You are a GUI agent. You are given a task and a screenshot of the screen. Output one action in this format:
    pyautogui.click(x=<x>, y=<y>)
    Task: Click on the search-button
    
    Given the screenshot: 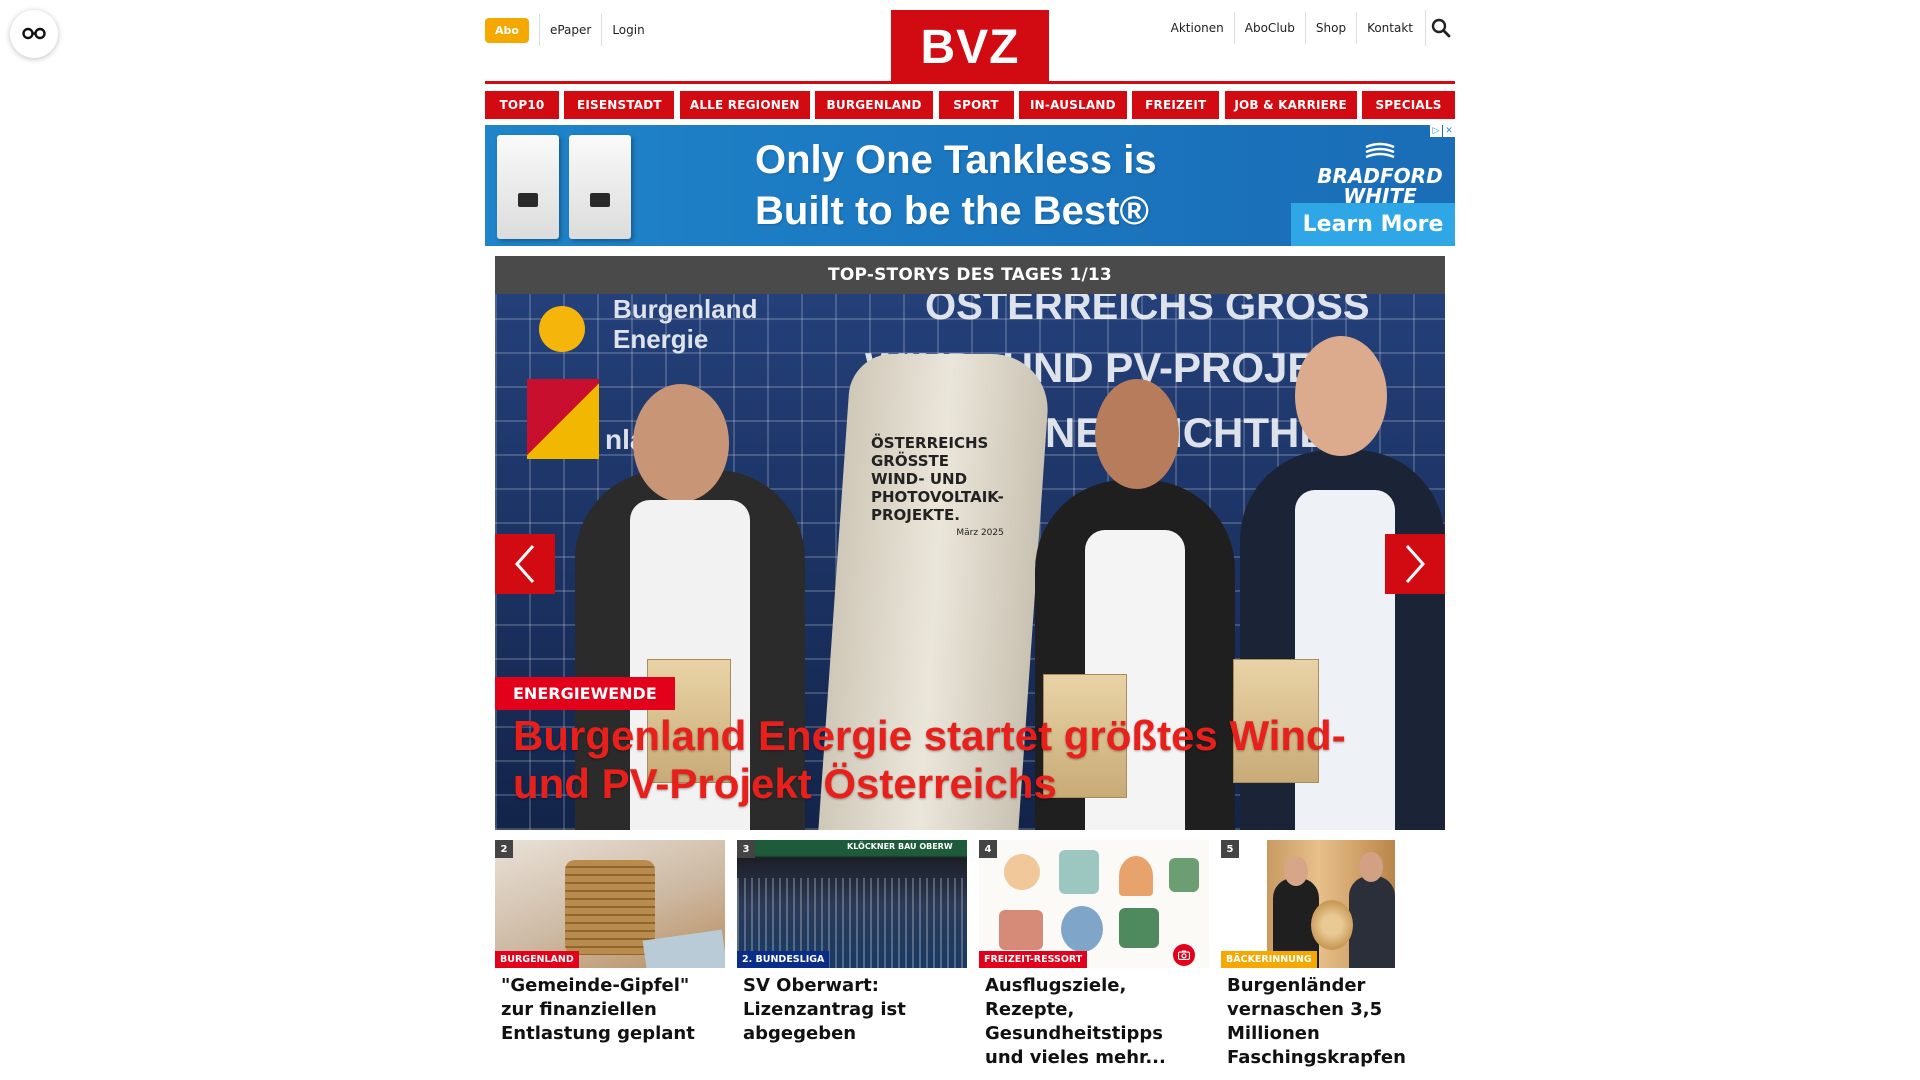 What is the action you would take?
    pyautogui.click(x=1440, y=28)
    